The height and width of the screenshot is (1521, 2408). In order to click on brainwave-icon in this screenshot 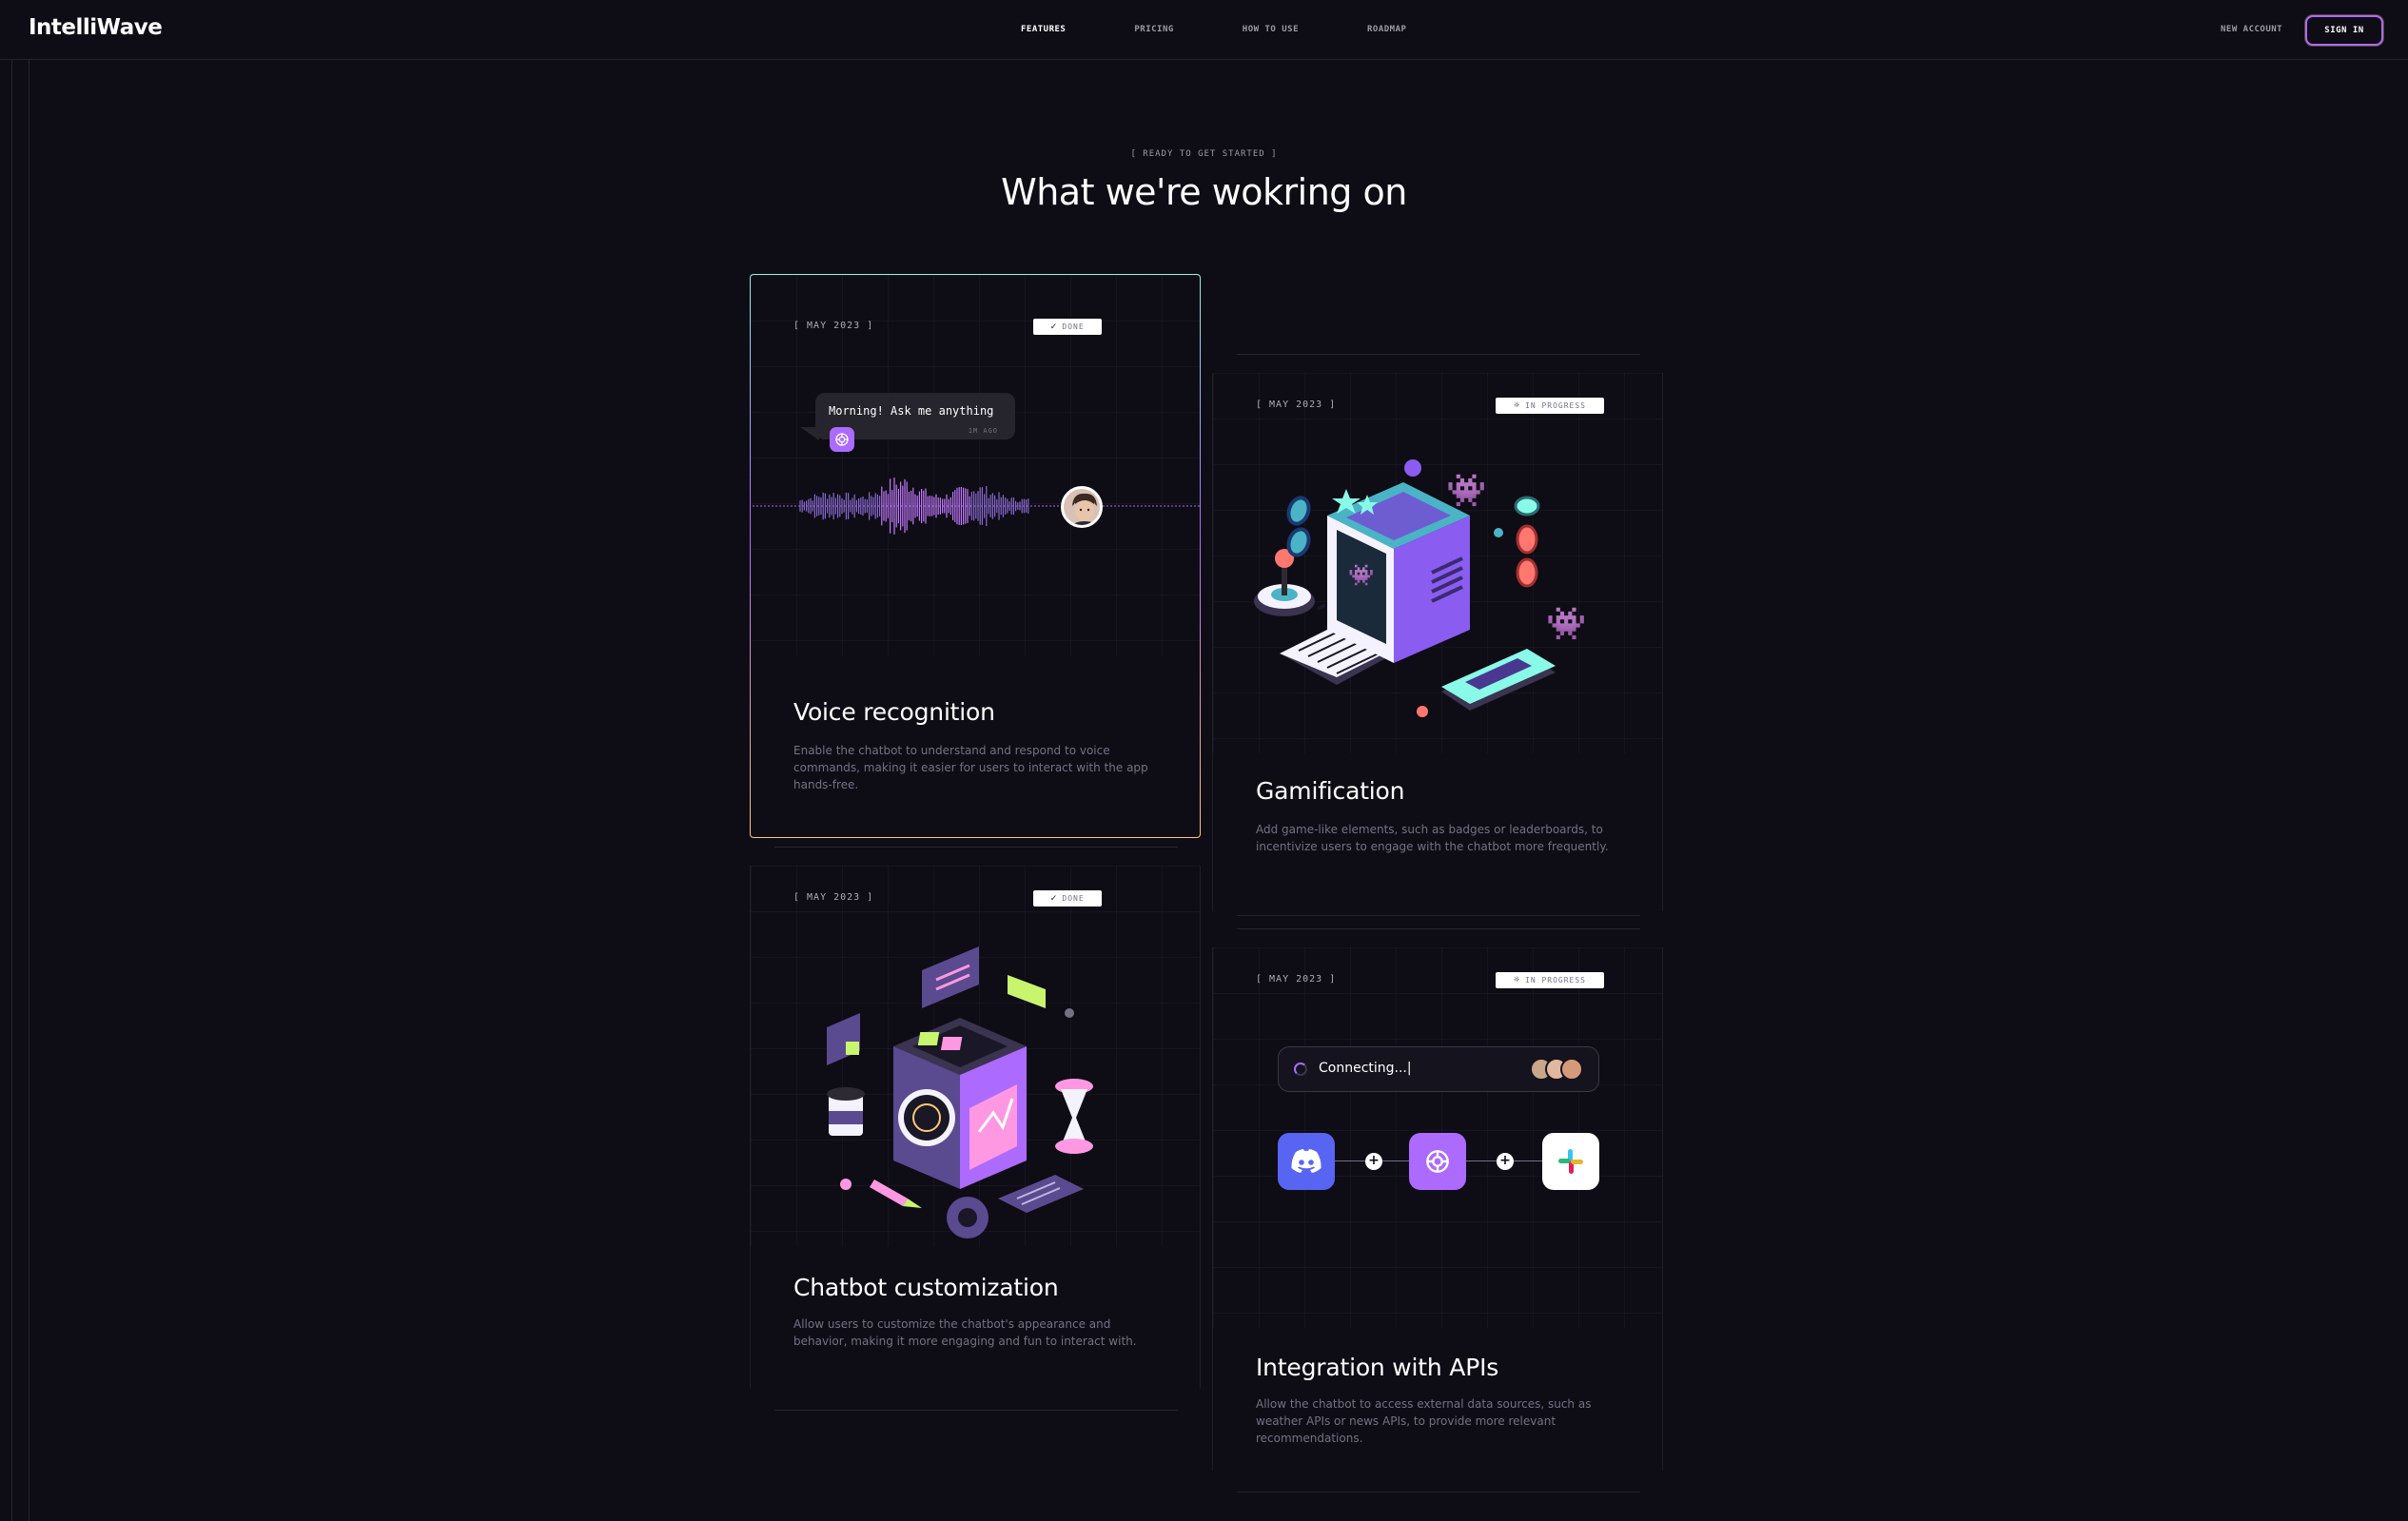, I will do `click(842, 439)`.